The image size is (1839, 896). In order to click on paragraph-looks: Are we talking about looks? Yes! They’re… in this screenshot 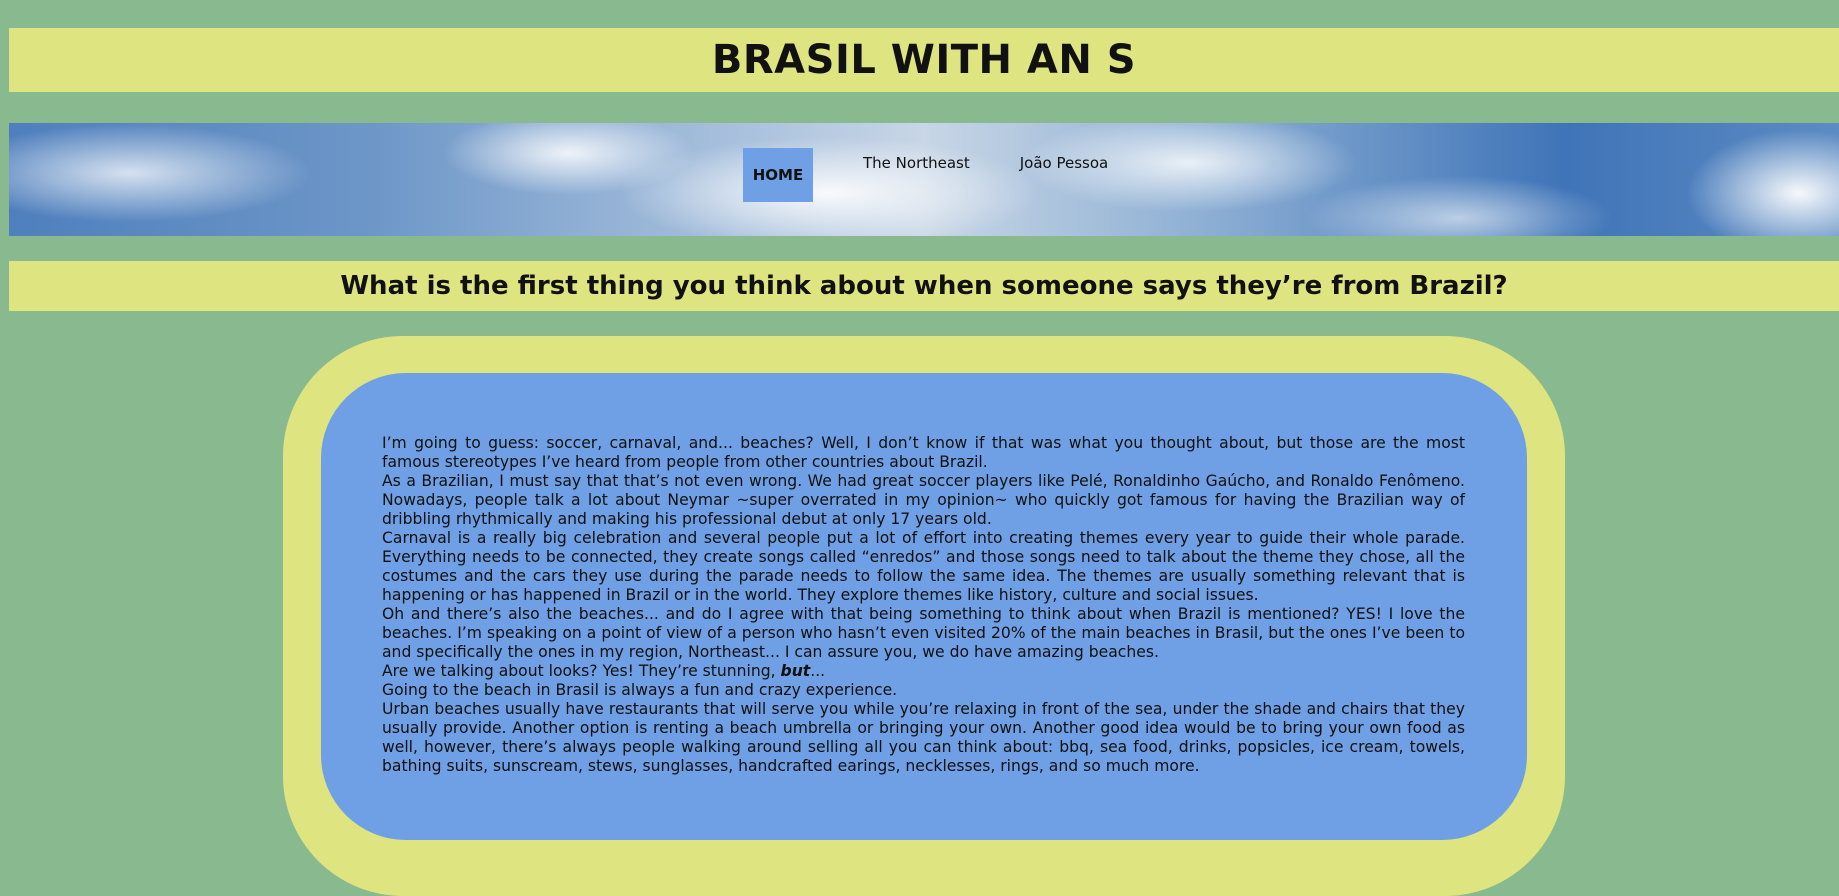, I will do `click(923, 671)`.